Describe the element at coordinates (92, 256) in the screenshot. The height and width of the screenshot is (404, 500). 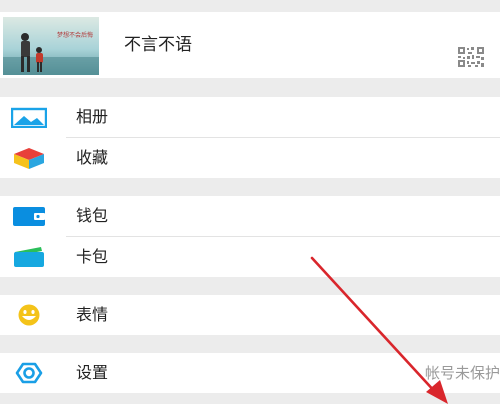
I see `menu-item-label: 卡包` at that location.